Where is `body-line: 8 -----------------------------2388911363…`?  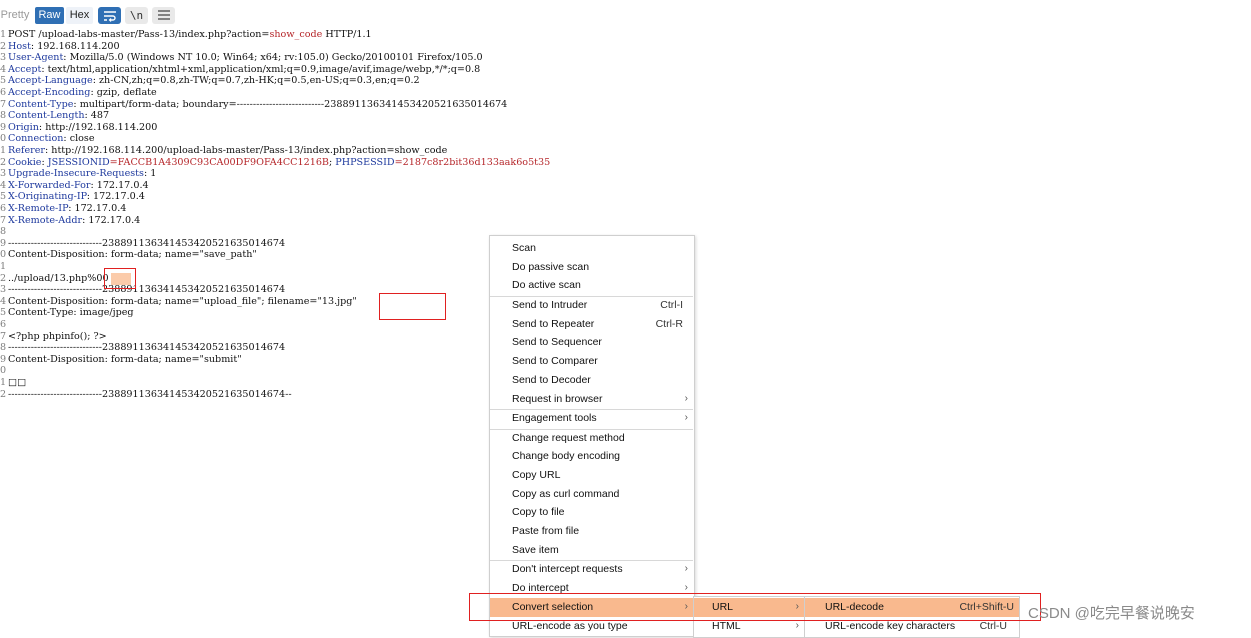 body-line: 8 -----------------------------2388911363… is located at coordinates (143, 348).